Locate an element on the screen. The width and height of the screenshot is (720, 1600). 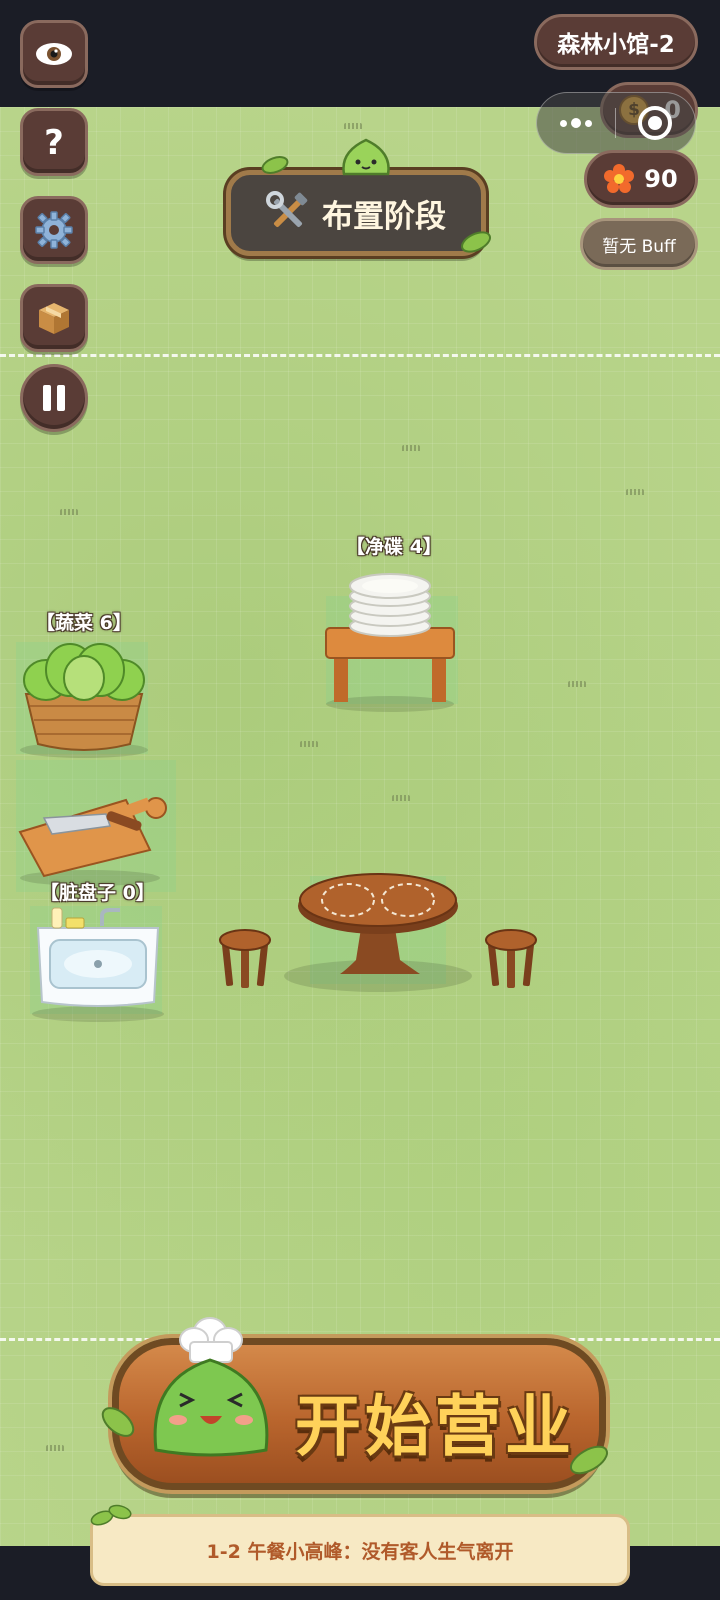
phase-title: 布置阶段 is located at coordinates (384, 216).